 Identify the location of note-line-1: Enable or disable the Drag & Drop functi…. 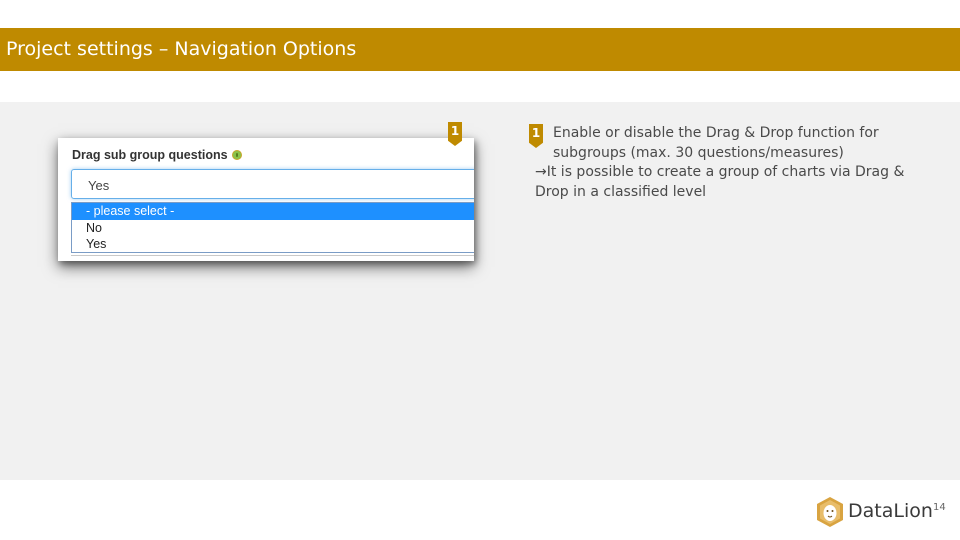
(716, 143).